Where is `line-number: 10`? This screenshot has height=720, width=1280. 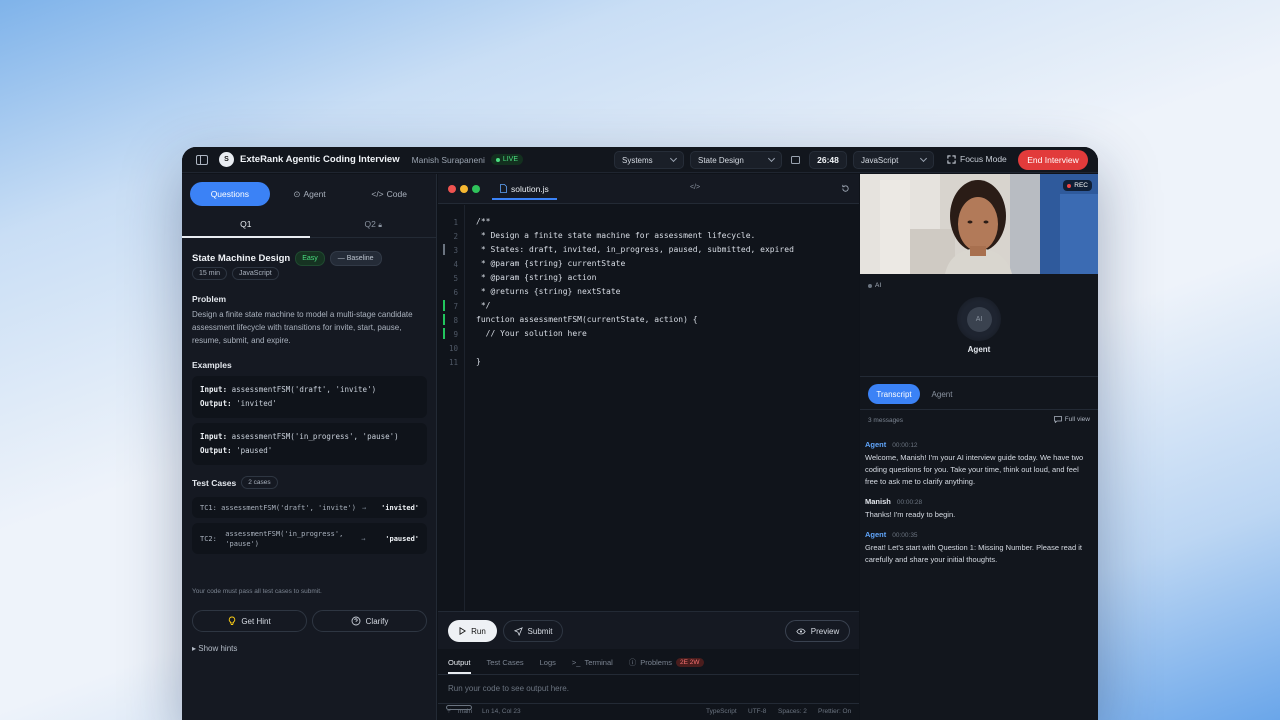
line-number: 10 is located at coordinates (453, 348).